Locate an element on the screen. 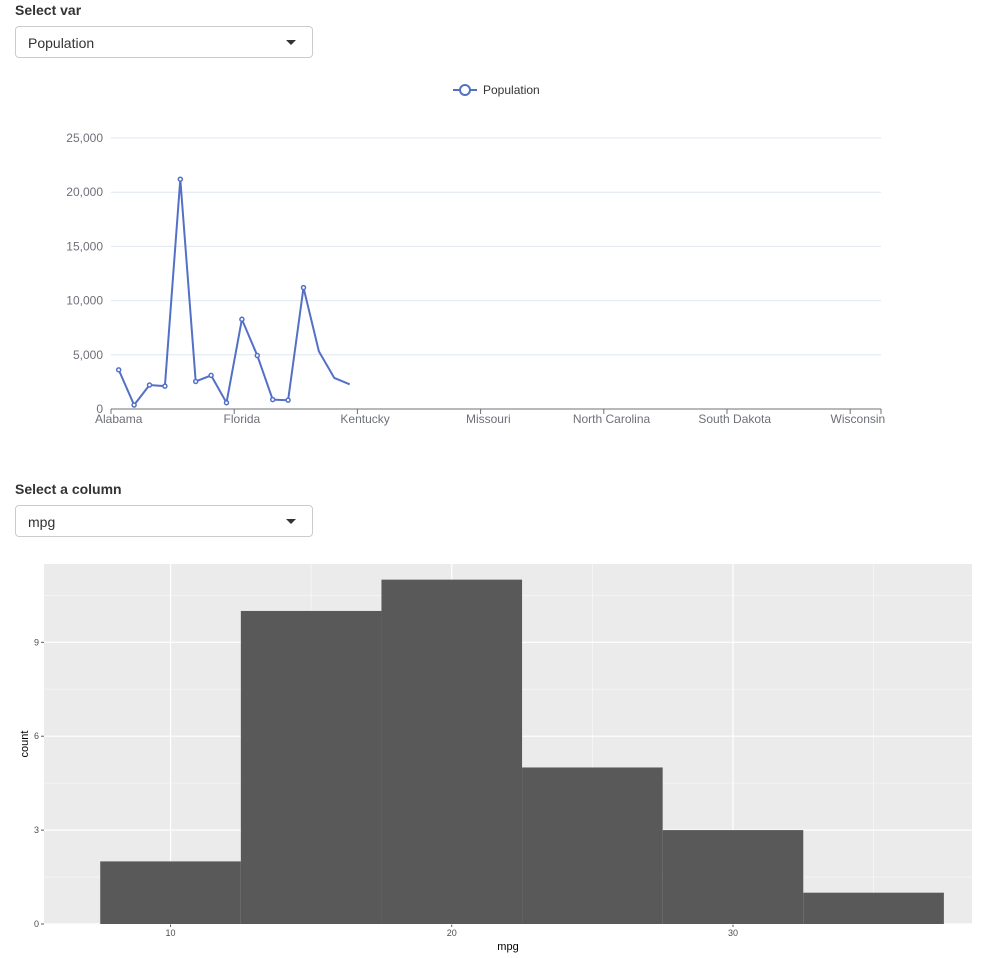  x-tick-label: Alabama is located at coordinates (119, 419).